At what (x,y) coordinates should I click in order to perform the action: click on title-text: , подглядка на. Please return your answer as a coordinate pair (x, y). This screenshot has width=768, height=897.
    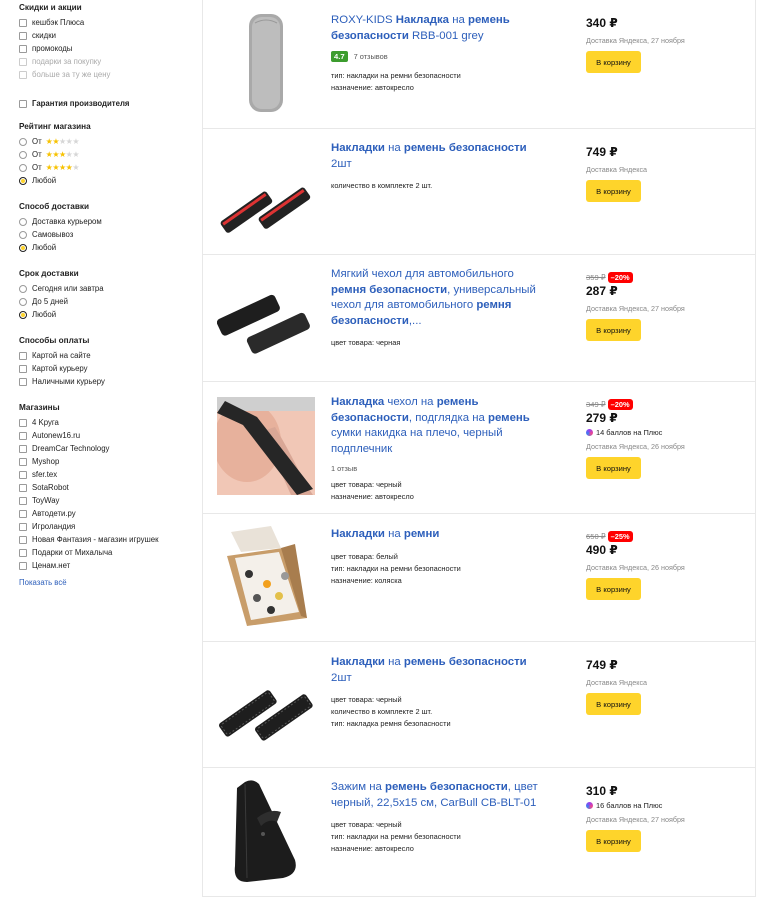
    Looking at the image, I should click on (448, 418).